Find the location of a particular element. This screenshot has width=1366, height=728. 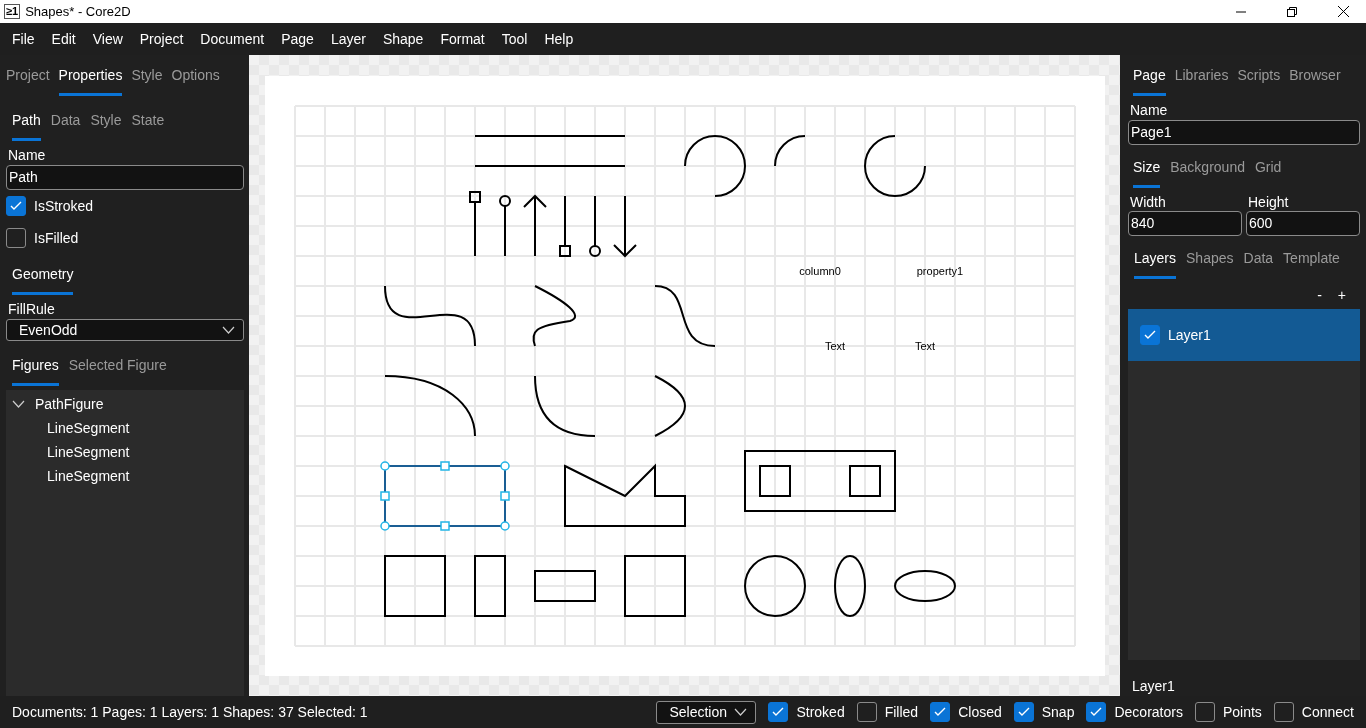

menu-item: Tool is located at coordinates (514, 39).